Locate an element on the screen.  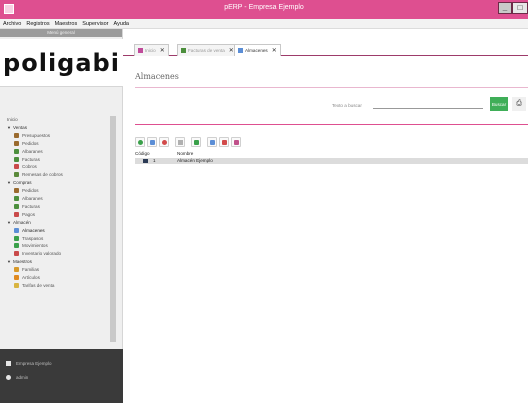
report-icon is located at coordinates (224, 142).